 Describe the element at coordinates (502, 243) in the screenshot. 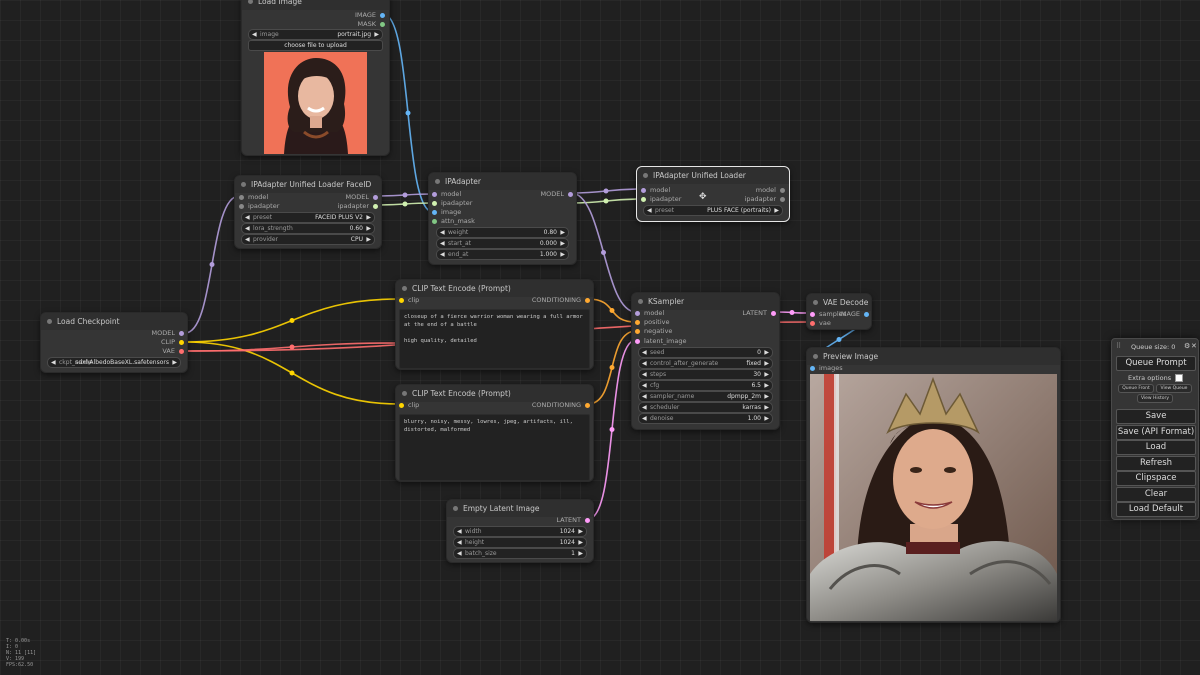

I see `start-at-input: ◀ start_at 0.000 ▶` at that location.